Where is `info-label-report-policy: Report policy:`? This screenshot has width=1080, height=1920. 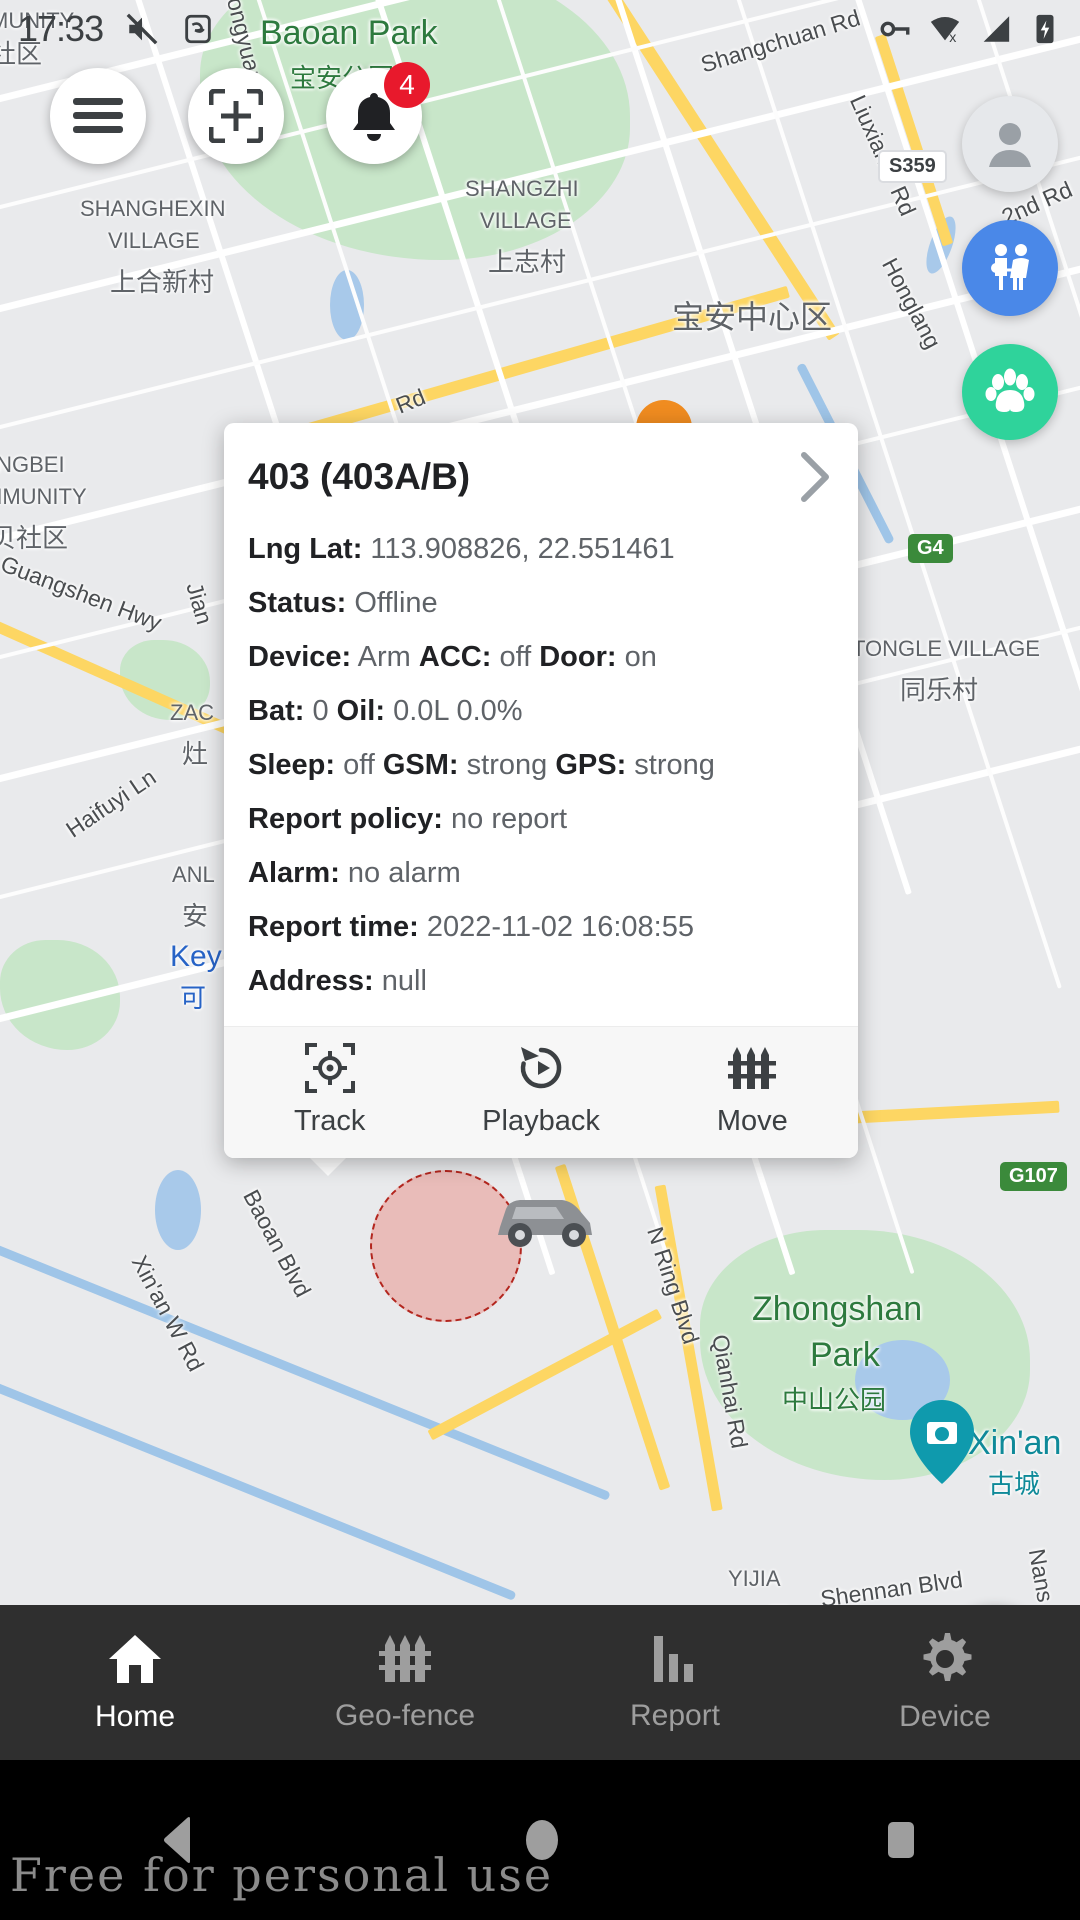 info-label-report-policy: Report policy: is located at coordinates (345, 818).